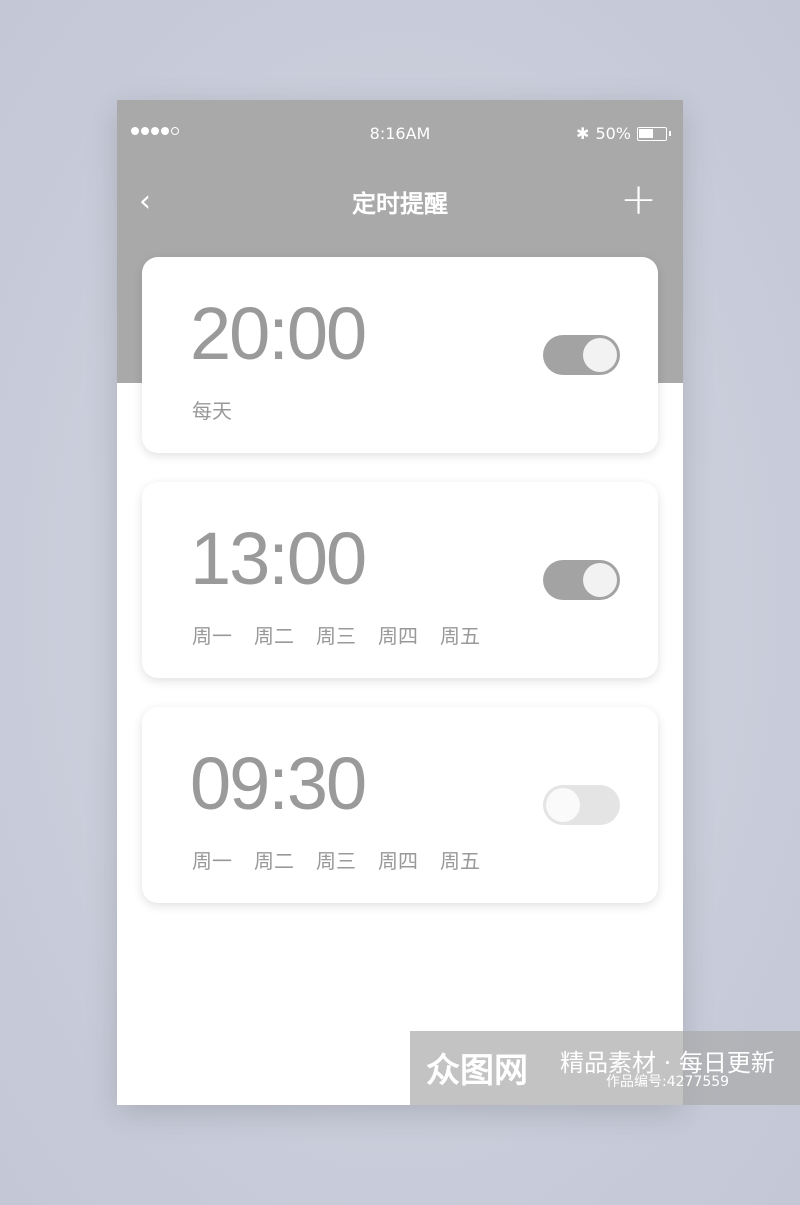 This screenshot has height=1205, width=800. What do you see at coordinates (583, 133) in the screenshot?
I see `bluetooth-icon: ✱` at bounding box center [583, 133].